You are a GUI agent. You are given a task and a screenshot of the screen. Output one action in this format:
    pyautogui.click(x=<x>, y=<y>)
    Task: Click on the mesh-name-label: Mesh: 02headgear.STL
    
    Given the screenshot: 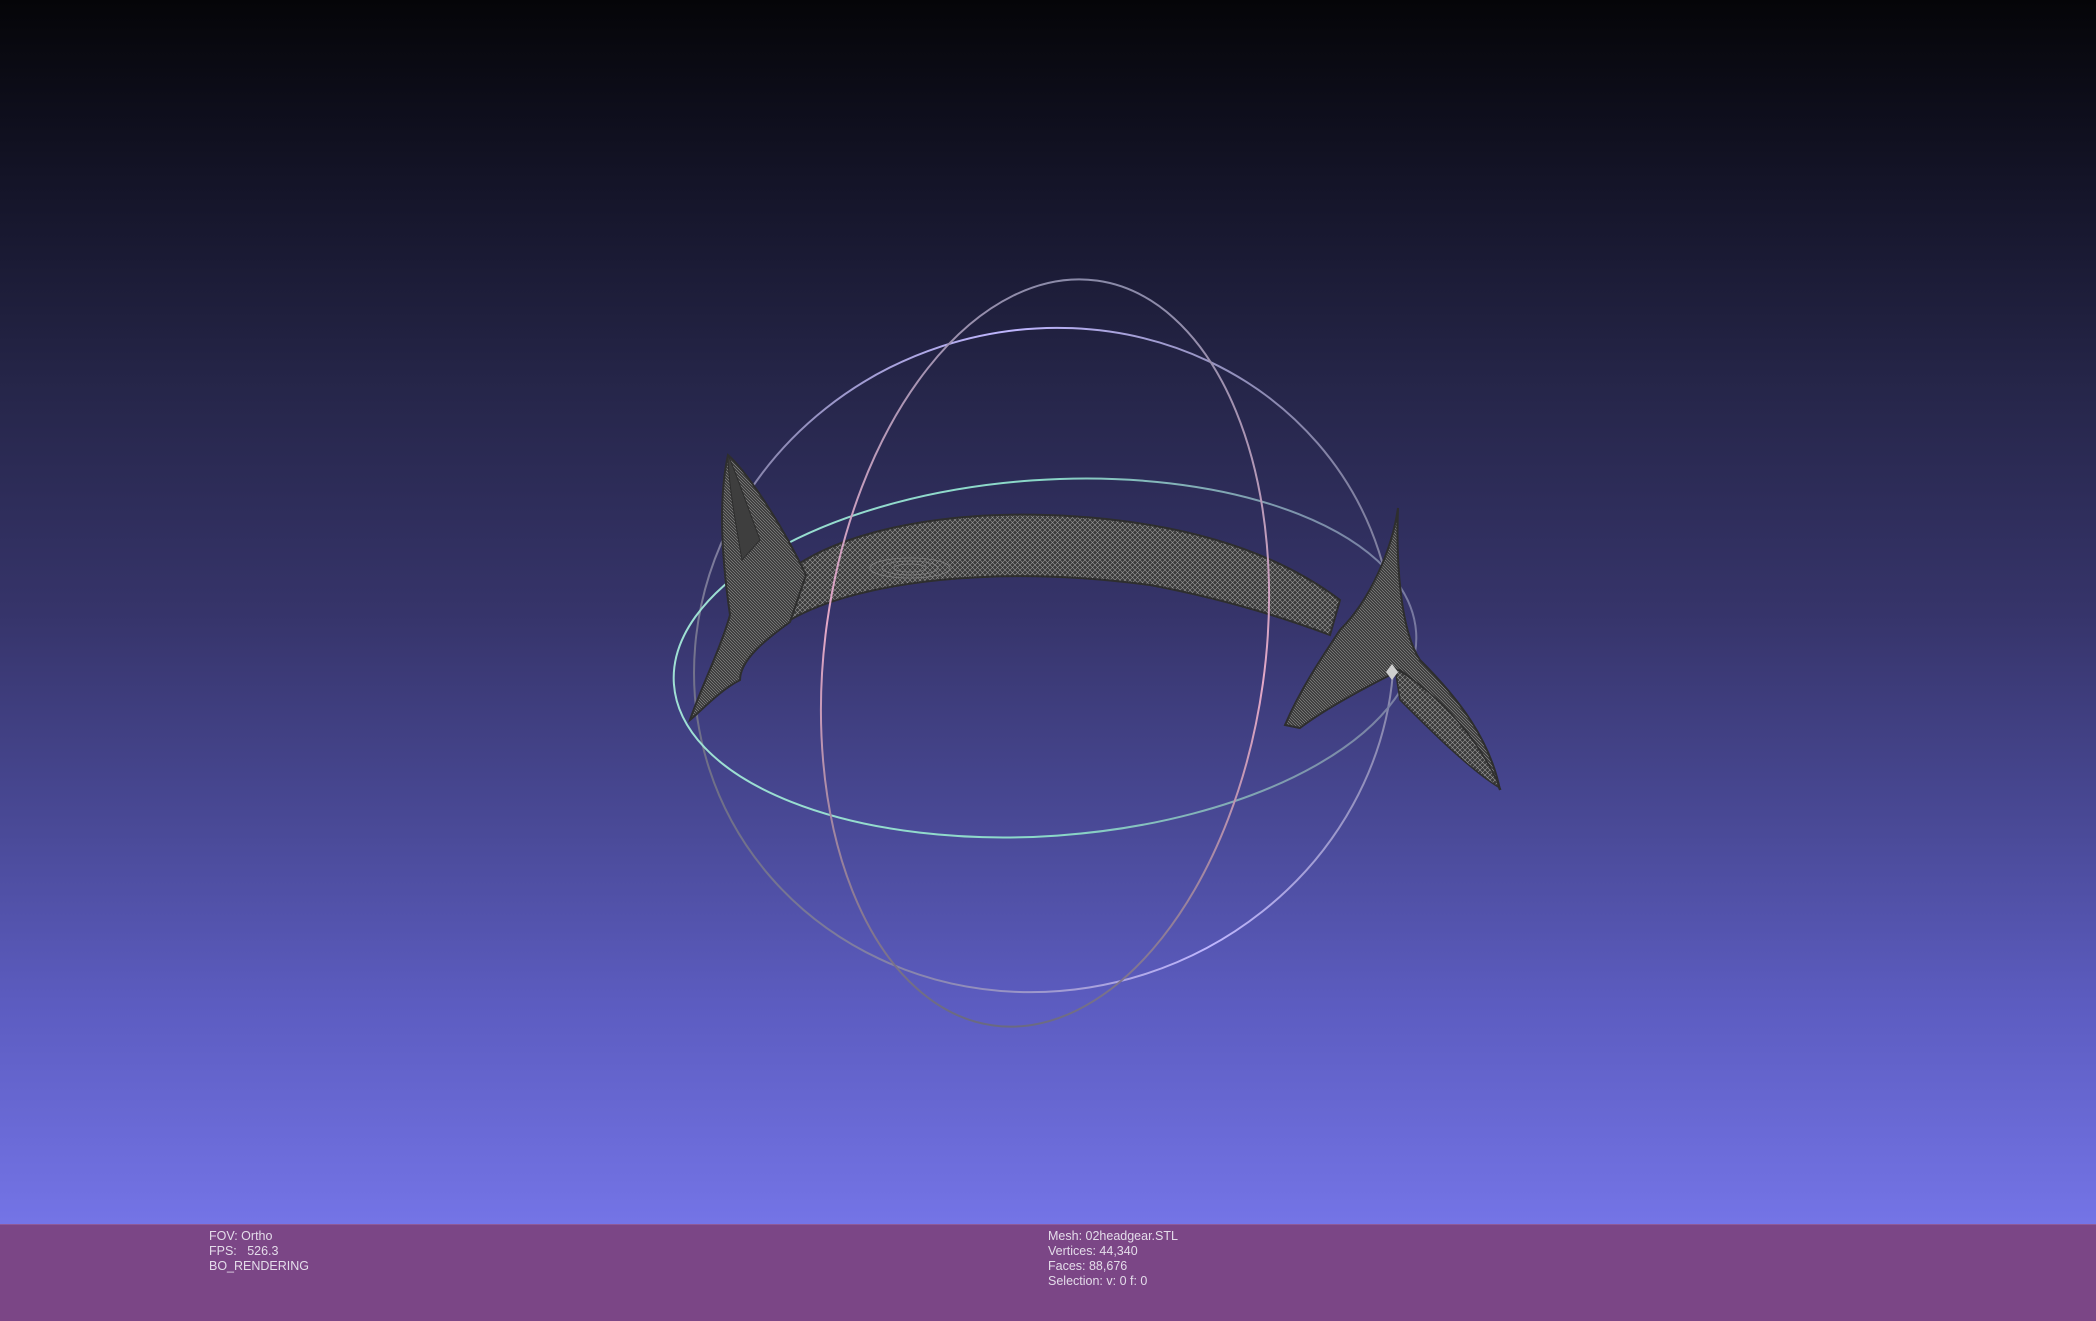 What is the action you would take?
    pyautogui.click(x=1113, y=1236)
    